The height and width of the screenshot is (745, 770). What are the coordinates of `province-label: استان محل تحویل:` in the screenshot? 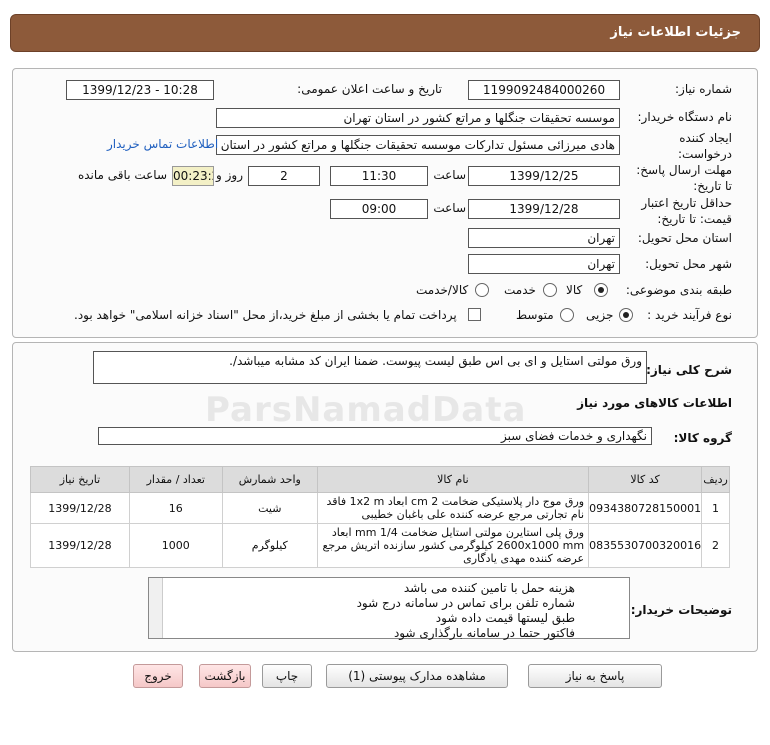 It's located at (684, 238).